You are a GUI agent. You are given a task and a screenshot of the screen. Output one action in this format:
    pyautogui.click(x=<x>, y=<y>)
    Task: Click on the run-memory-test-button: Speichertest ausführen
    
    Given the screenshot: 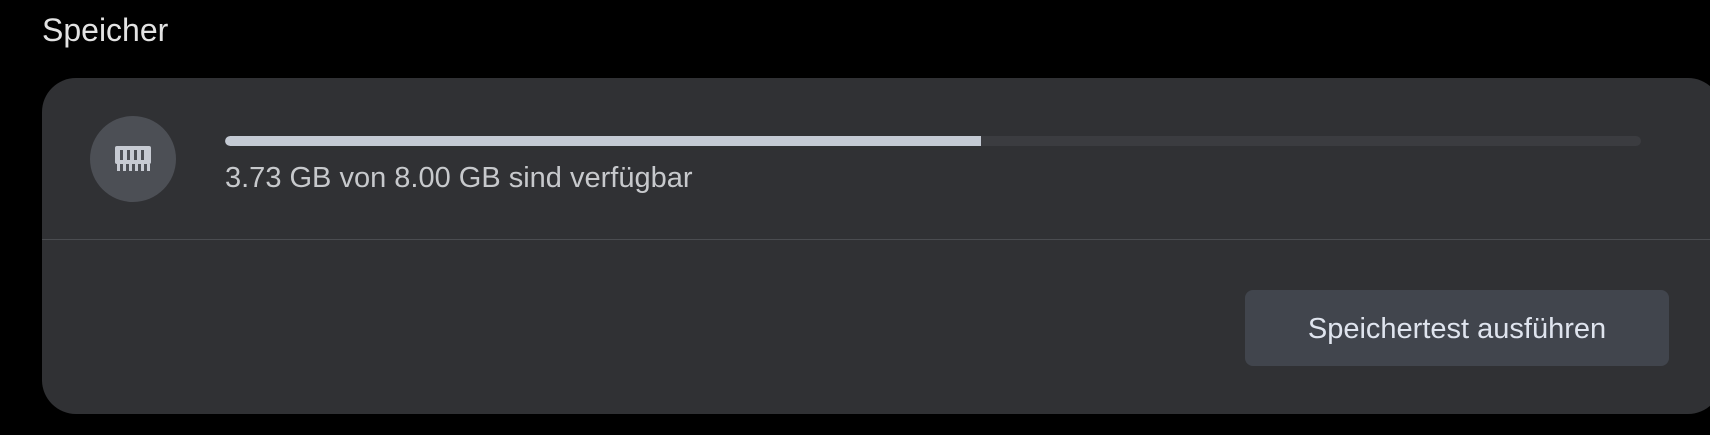 What is the action you would take?
    pyautogui.click(x=1457, y=328)
    